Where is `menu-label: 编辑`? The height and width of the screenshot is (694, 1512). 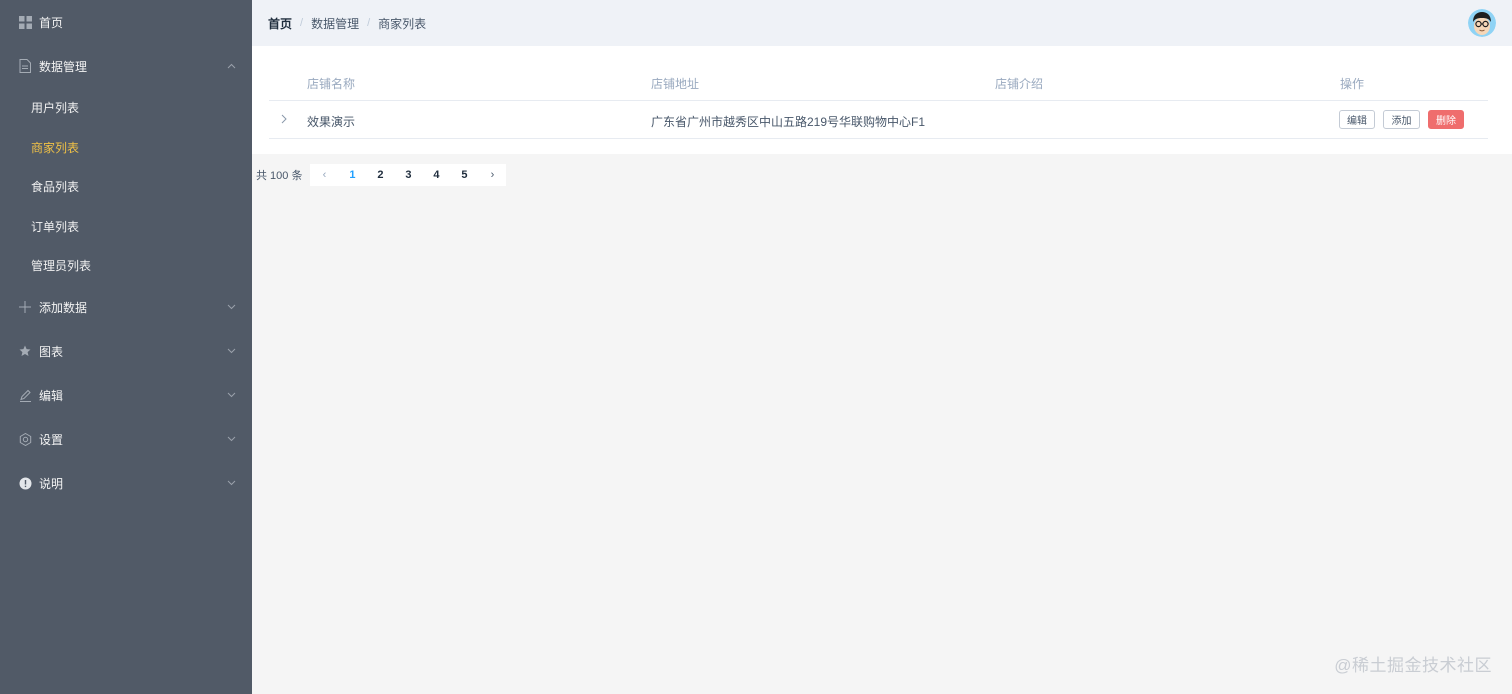 menu-label: 编辑 is located at coordinates (51, 395).